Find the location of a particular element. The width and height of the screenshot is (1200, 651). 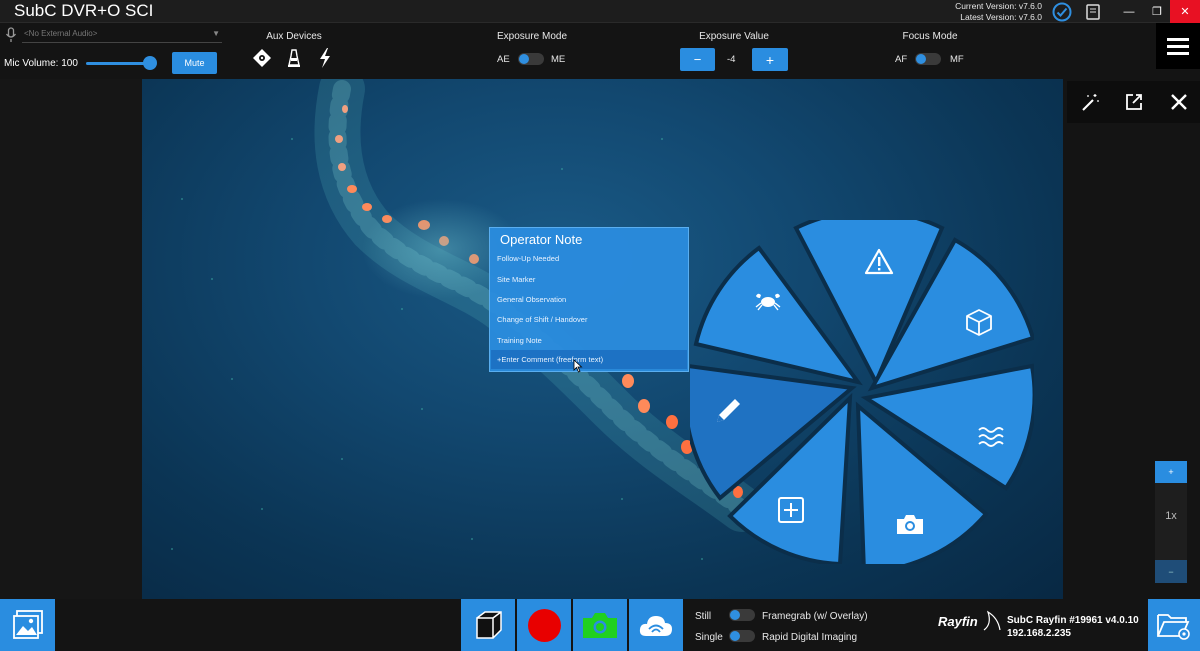

focus-mode-mf-label: MF is located at coordinates (957, 59).